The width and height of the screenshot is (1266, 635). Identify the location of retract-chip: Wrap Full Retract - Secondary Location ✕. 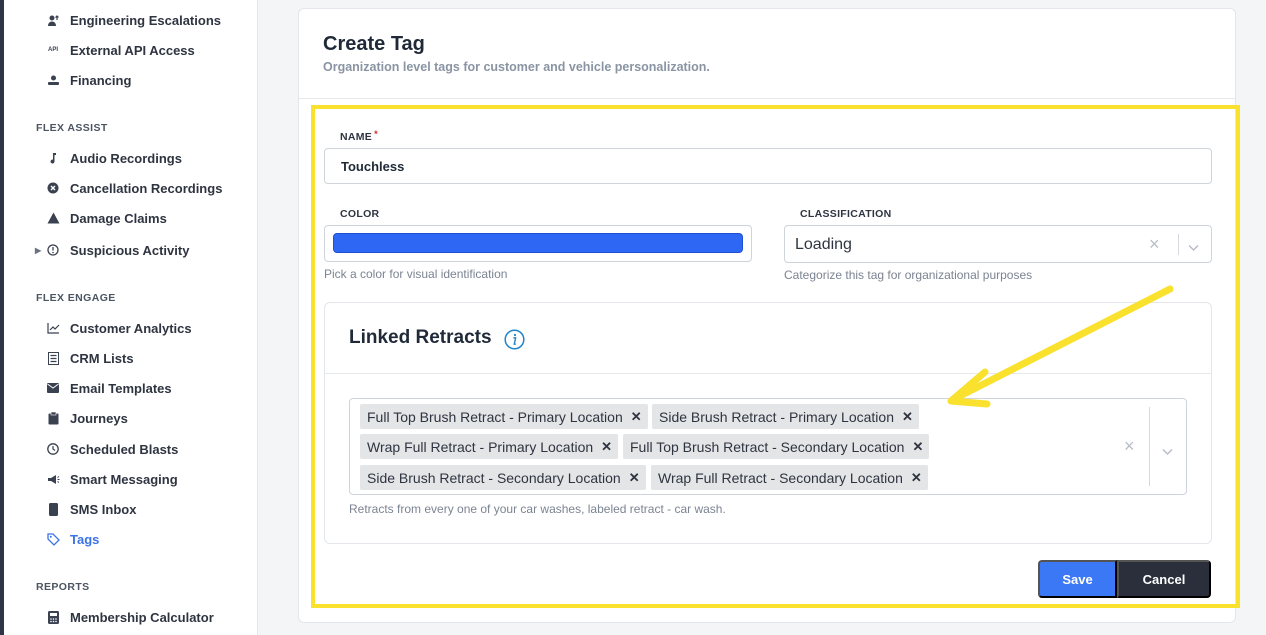
(789, 477).